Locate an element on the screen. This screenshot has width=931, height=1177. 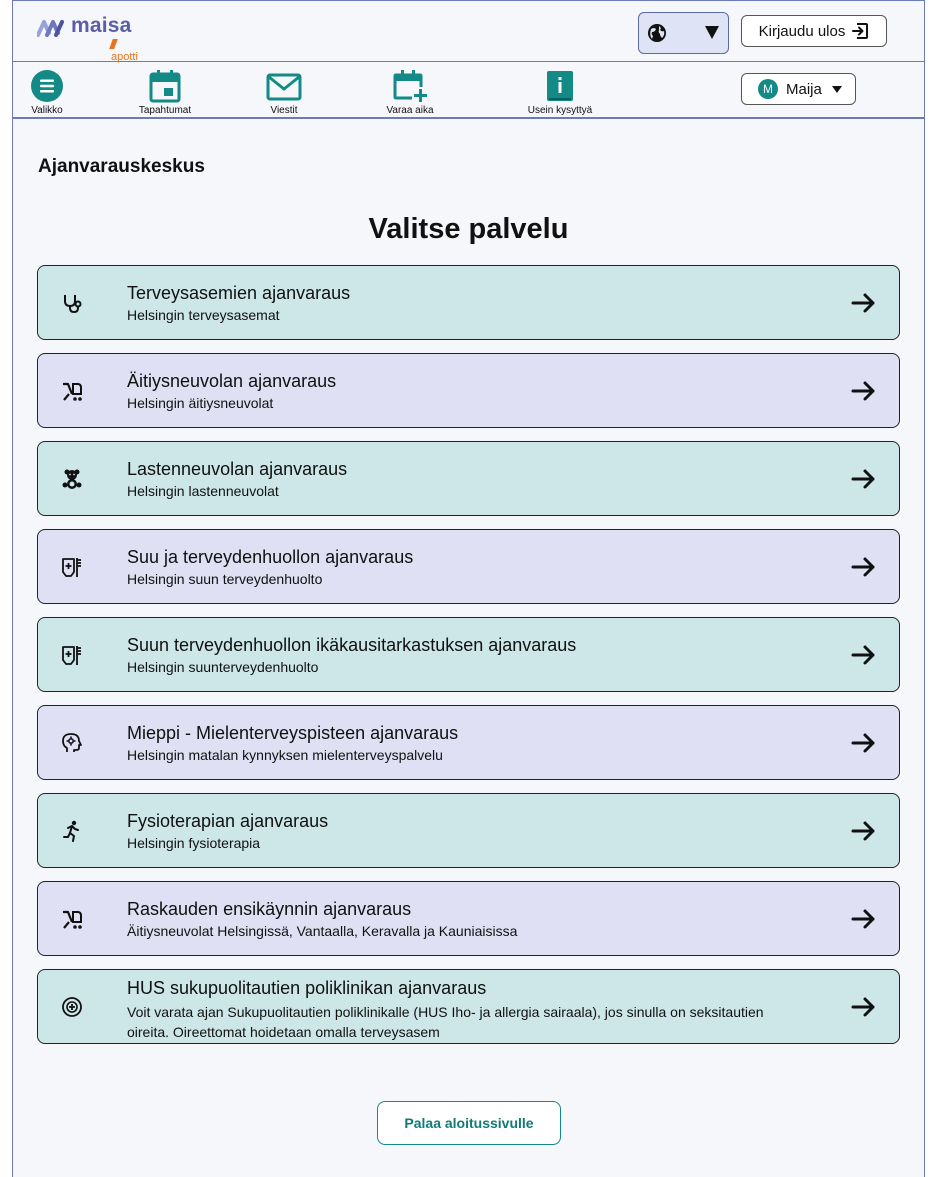
nav-label-valikko: Valikko is located at coordinates (47, 110).